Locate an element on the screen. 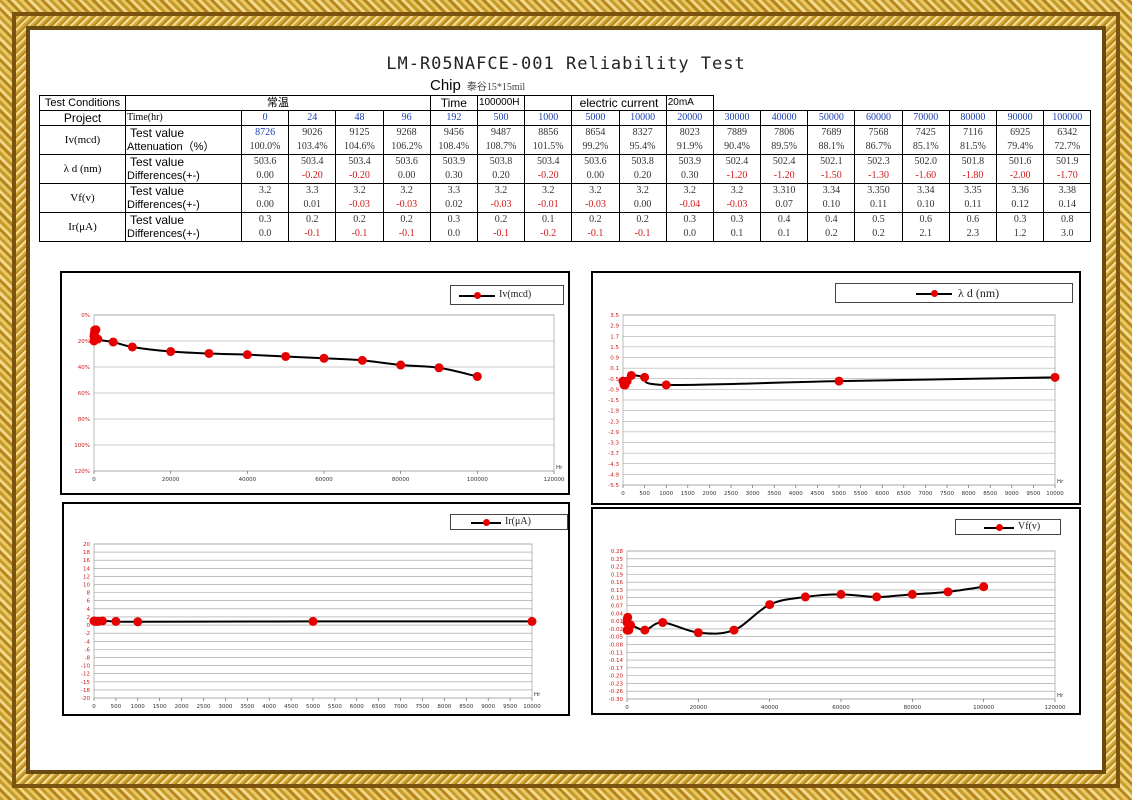 Image resolution: width=1132 pixels, height=800 pixels. value-cell: 9487 is located at coordinates (501, 132).